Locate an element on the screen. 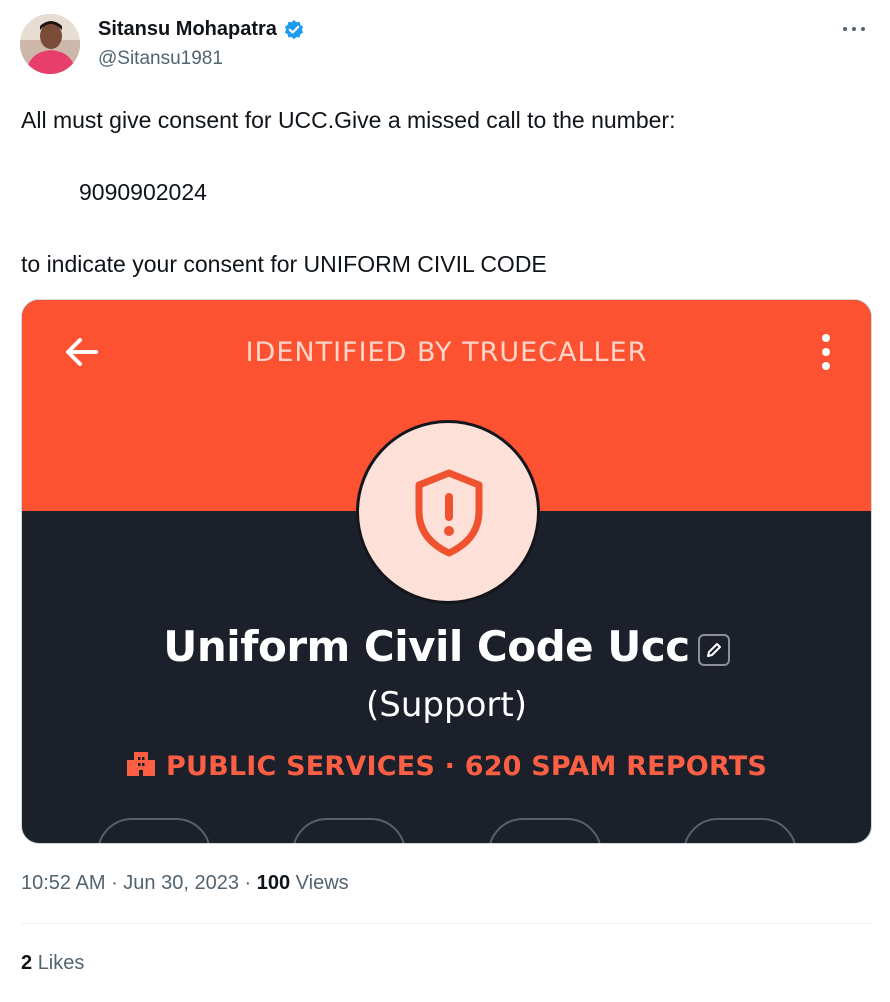 This screenshot has width=890, height=1002. tweet-date: Jun 30, 2023 is located at coordinates (181, 883).